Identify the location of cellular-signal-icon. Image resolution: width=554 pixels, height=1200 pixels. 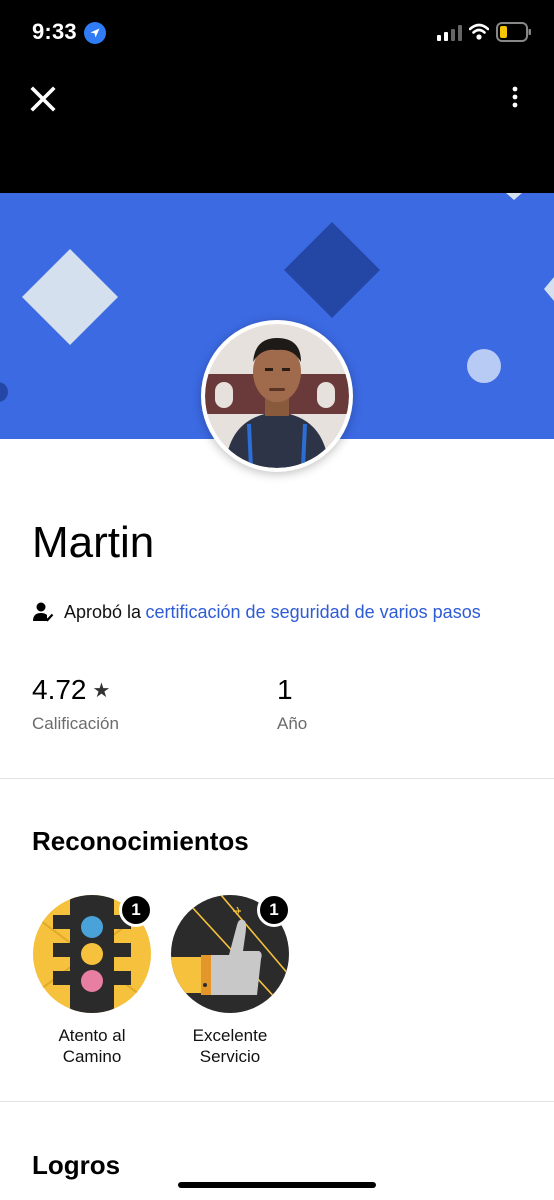
(450, 33).